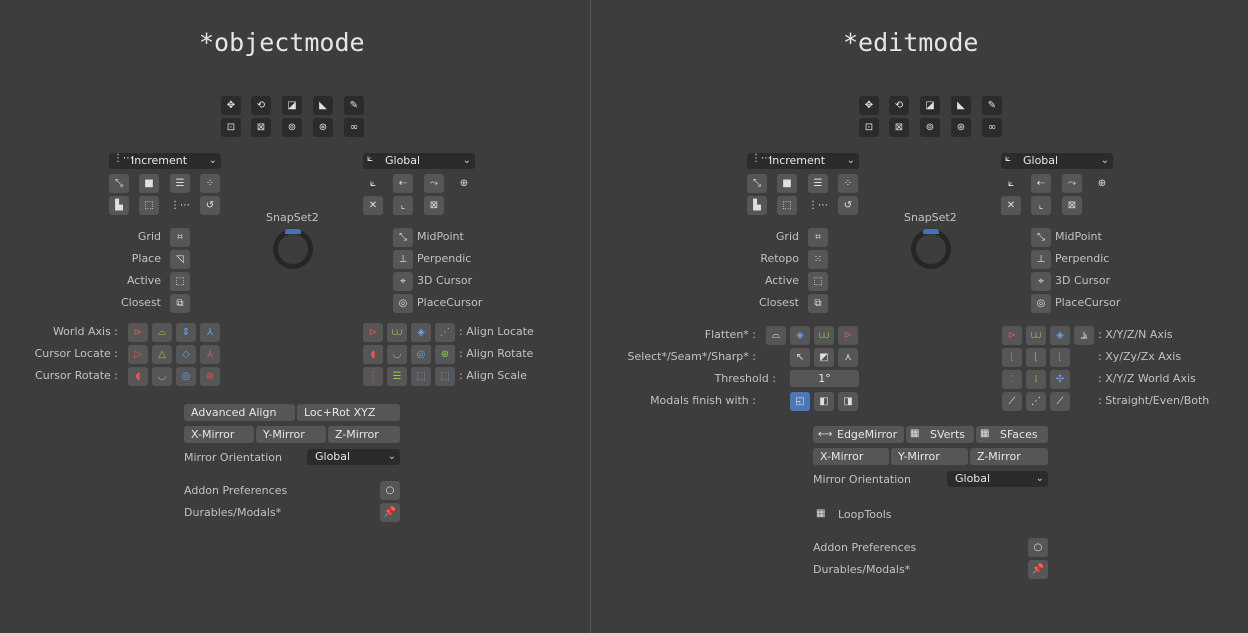  What do you see at coordinates (1012, 335) in the screenshot?
I see `axis-x-icon: ⊳` at bounding box center [1012, 335].